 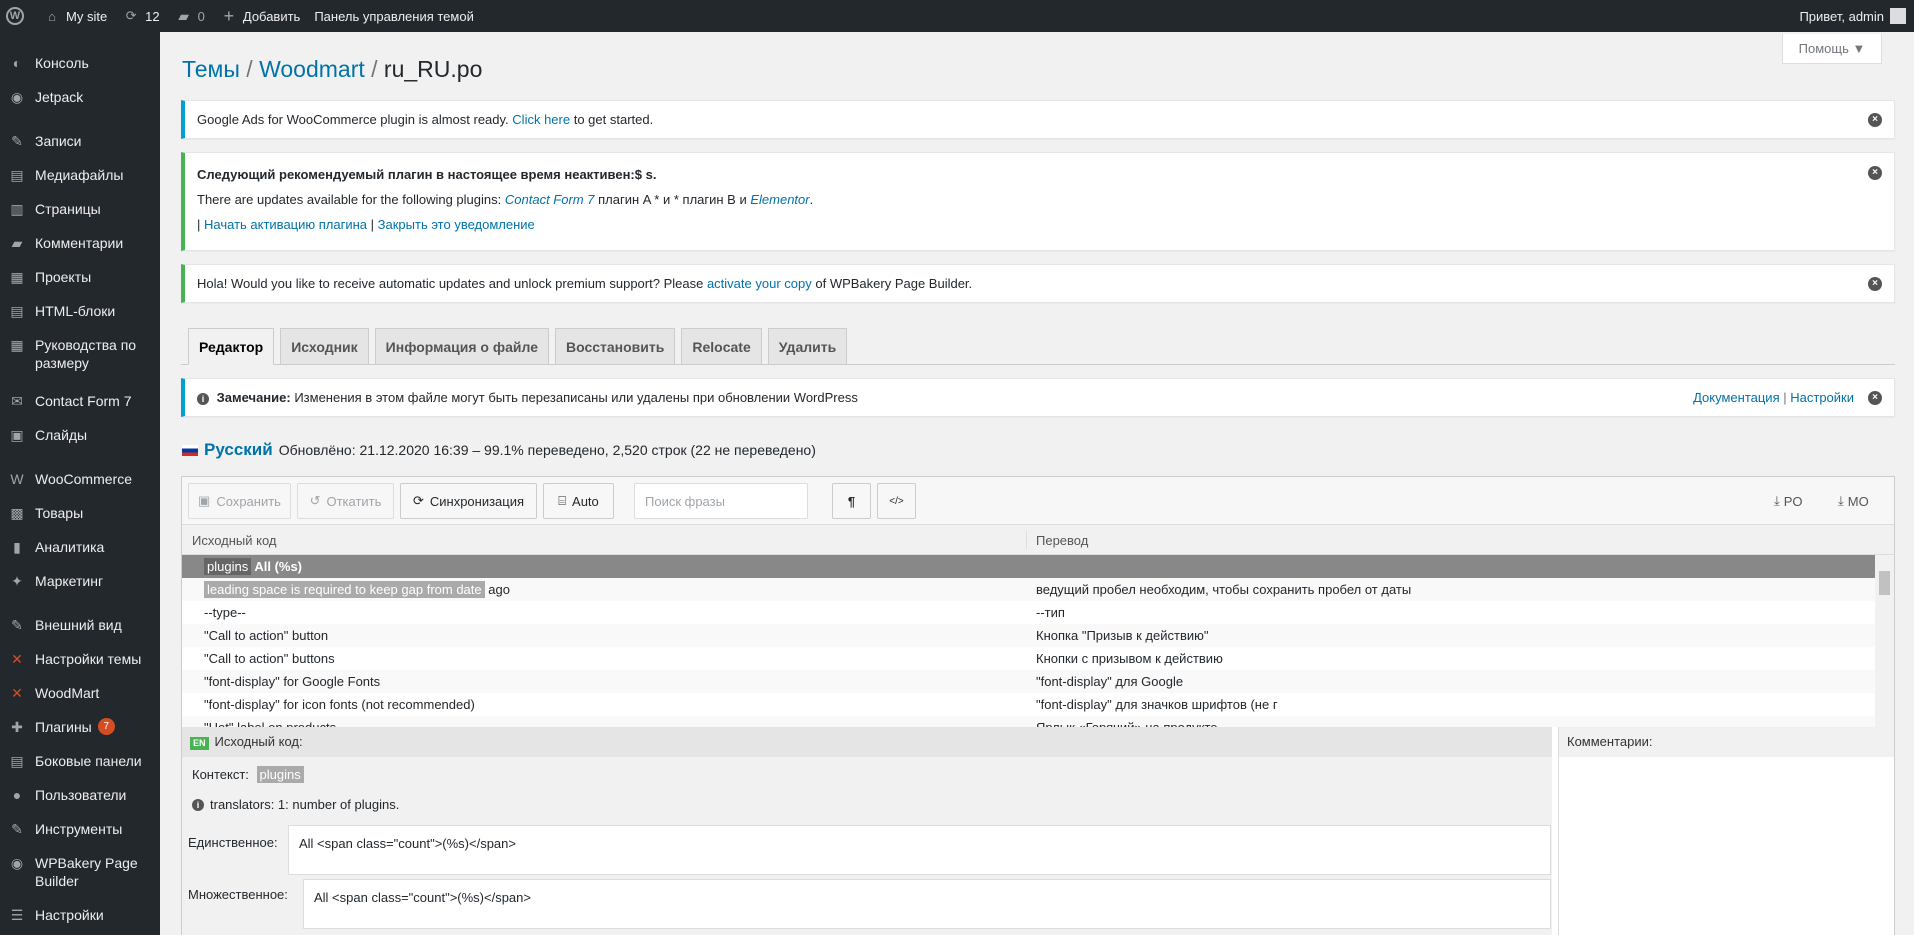 What do you see at coordinates (231, 346) in the screenshot?
I see `tab-0: Редактор` at bounding box center [231, 346].